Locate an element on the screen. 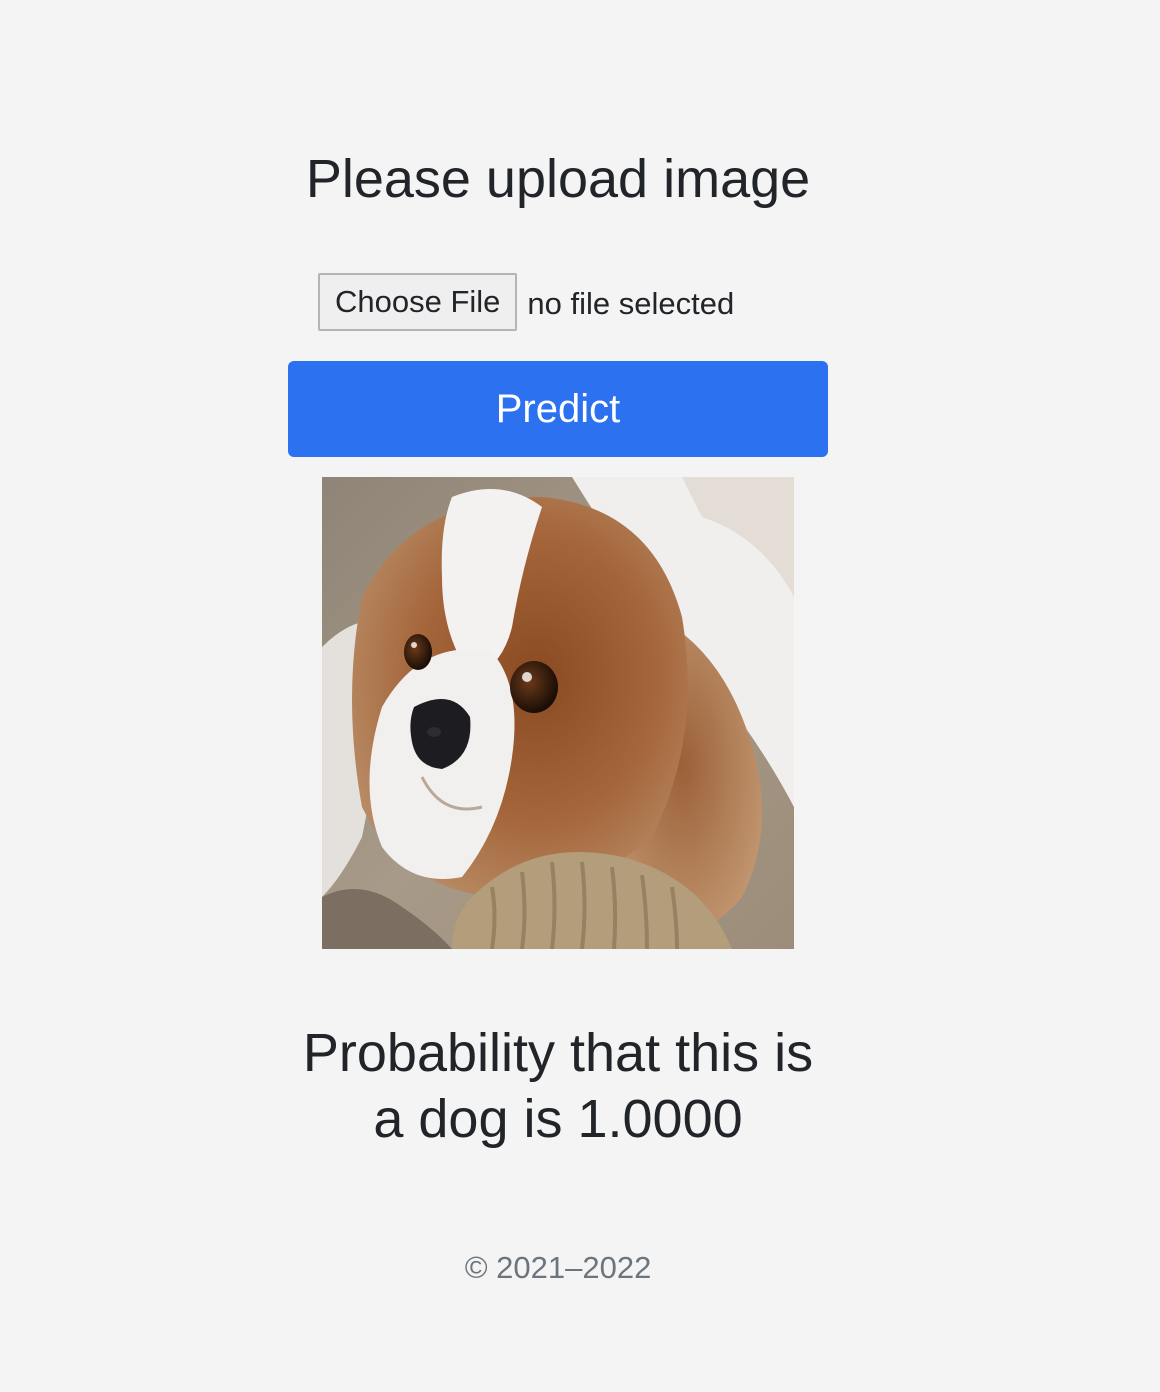 Image resolution: width=1160 pixels, height=1392 pixels. result-line-2: a dog is 1.0000 is located at coordinates (558, 1119).